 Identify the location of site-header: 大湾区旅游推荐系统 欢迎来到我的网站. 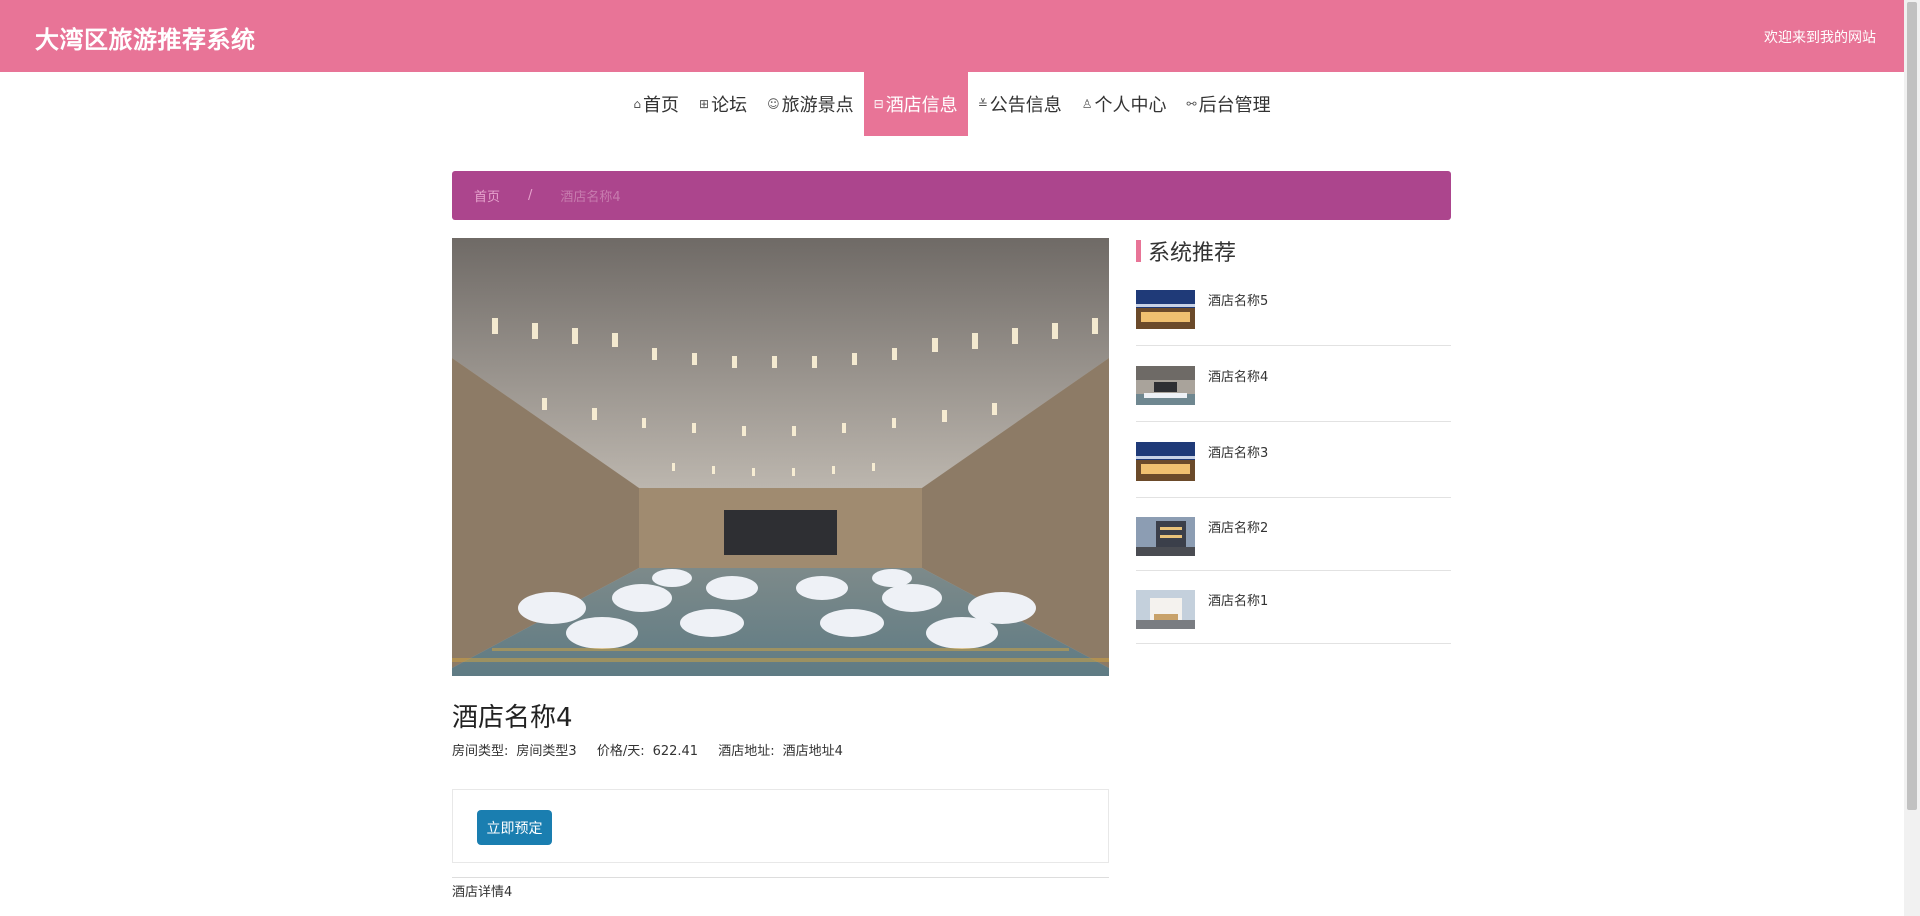
(952, 36).